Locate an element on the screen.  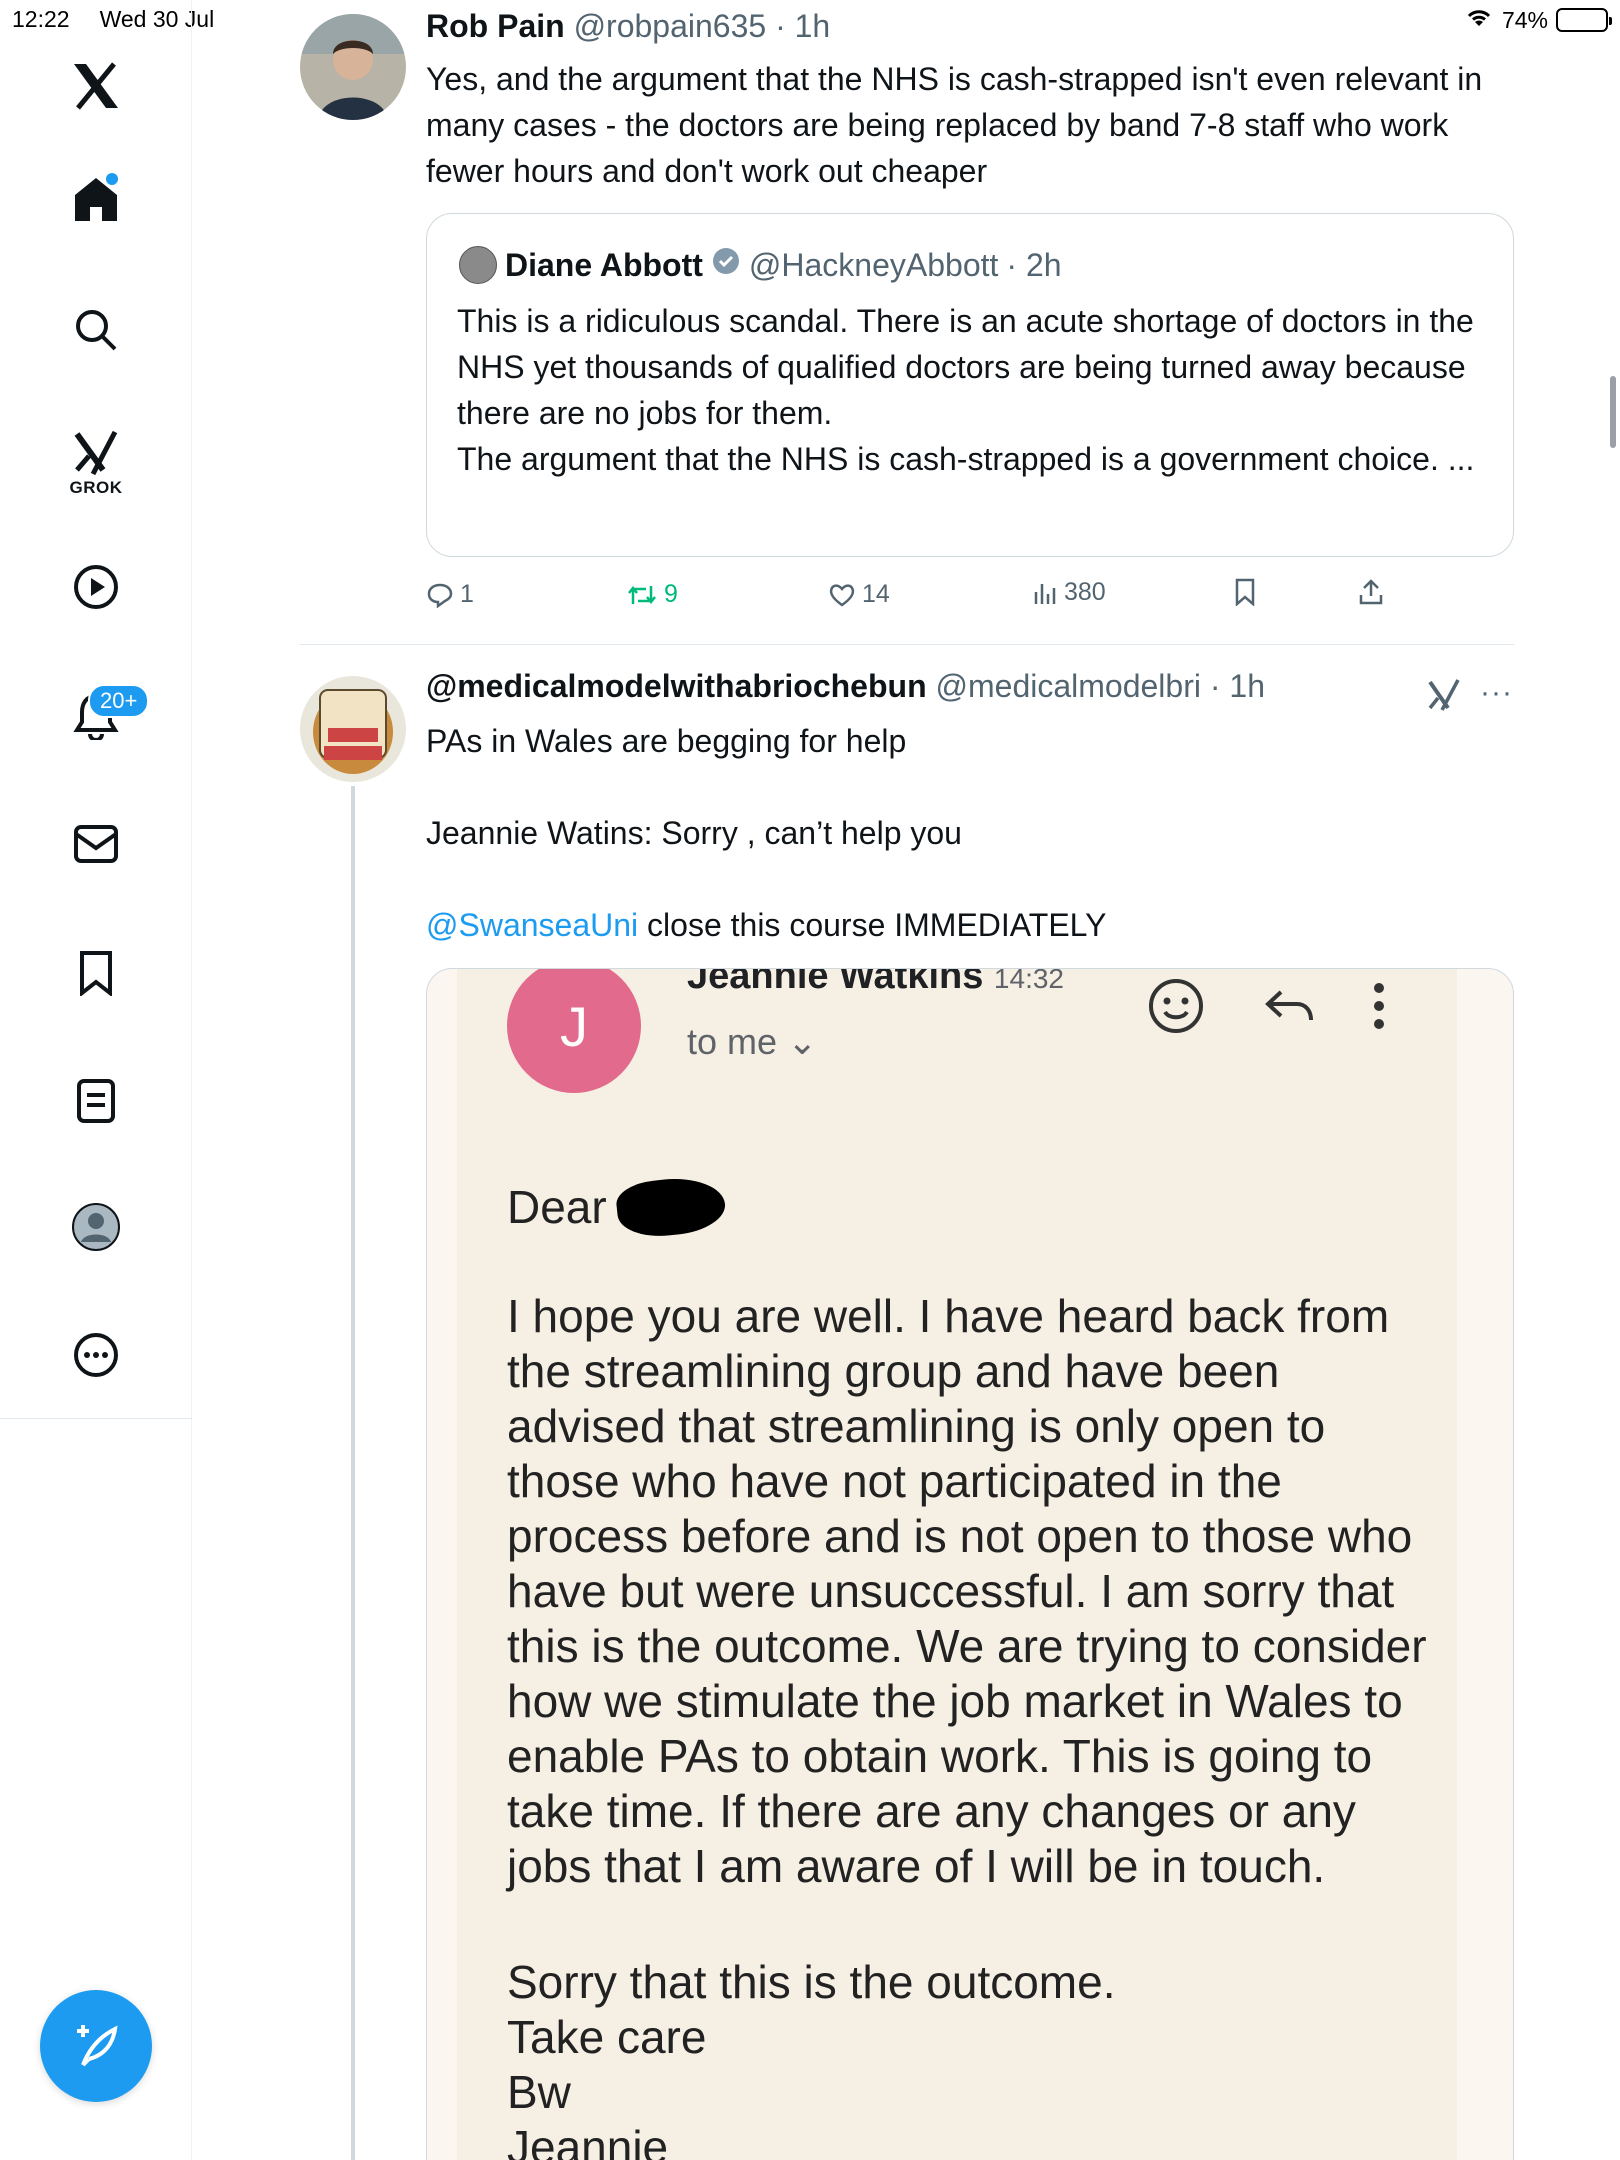
email-greeting-text: Dear is located at coordinates (557, 1207).